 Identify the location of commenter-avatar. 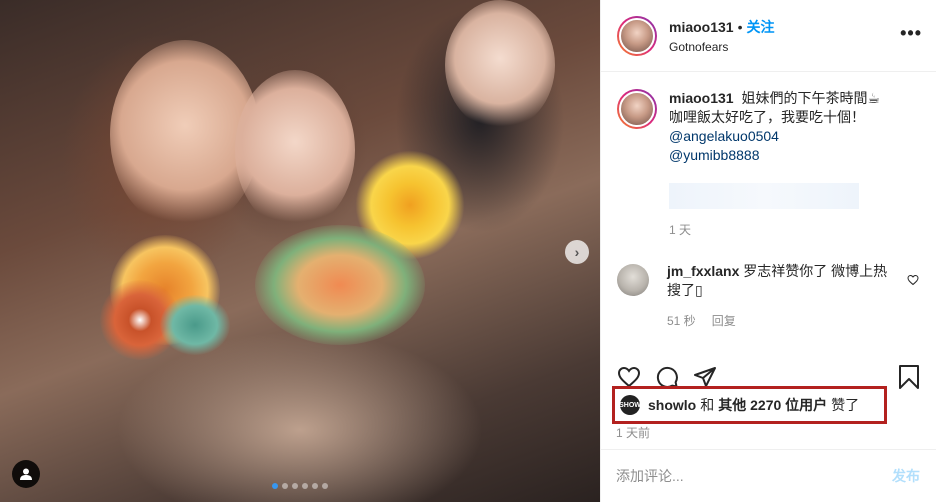
(633, 280).